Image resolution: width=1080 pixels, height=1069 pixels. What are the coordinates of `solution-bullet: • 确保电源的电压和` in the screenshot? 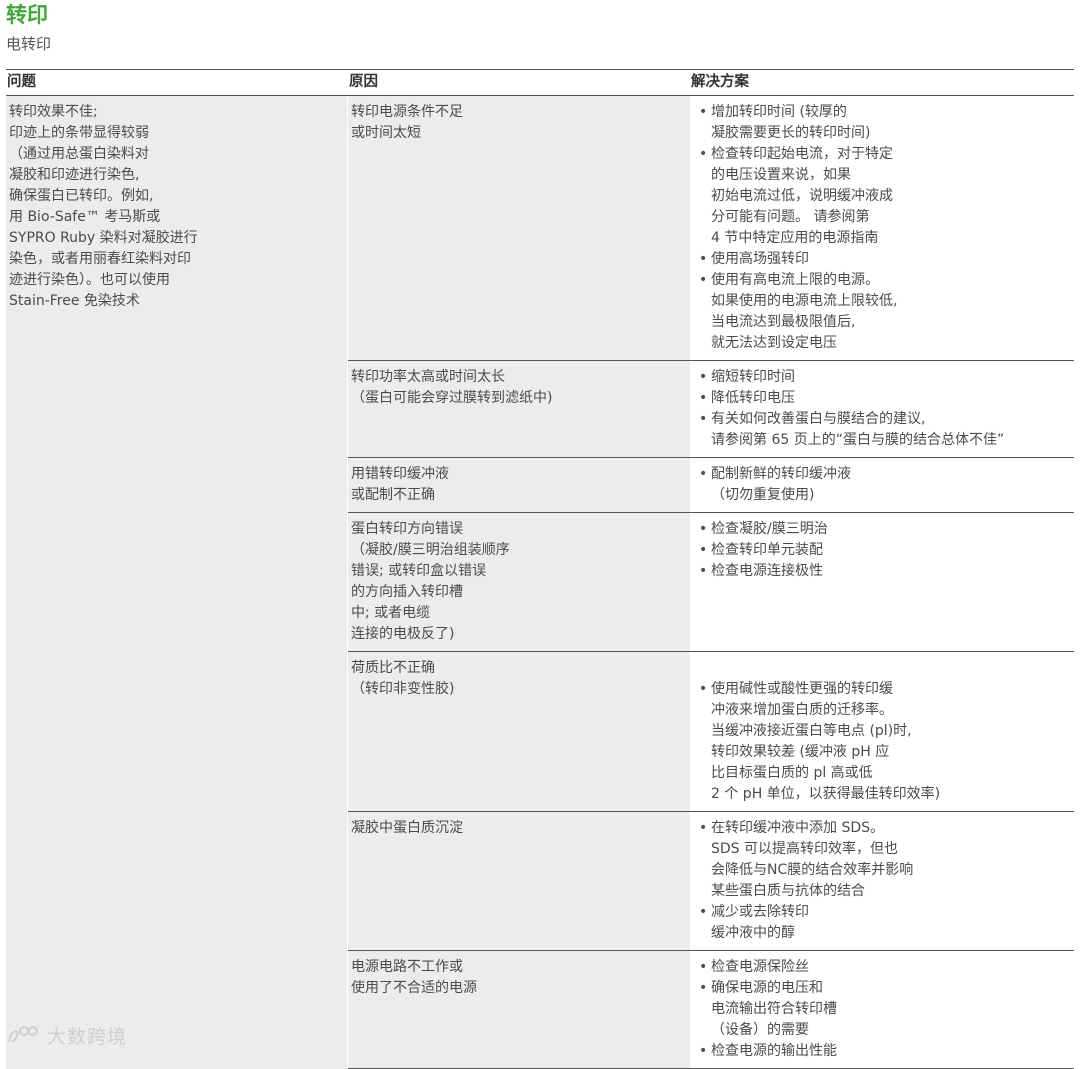 It's located at (886, 988).